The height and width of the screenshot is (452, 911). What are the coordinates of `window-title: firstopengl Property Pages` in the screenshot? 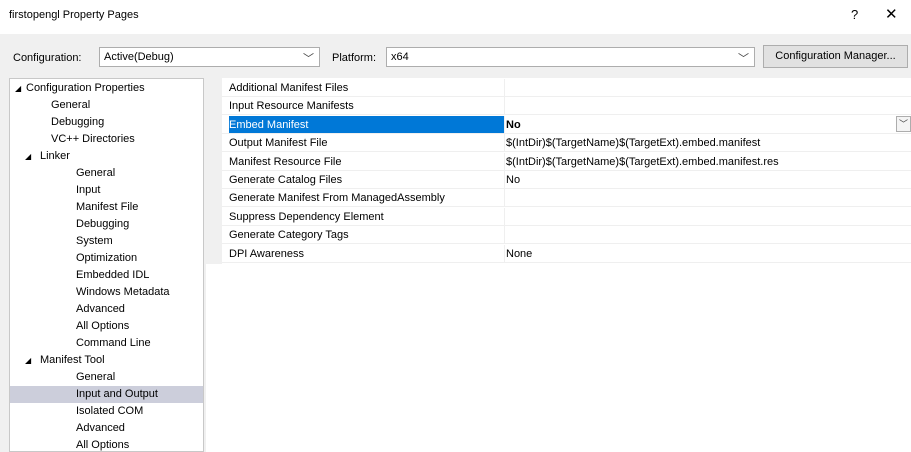 It's located at (74, 15).